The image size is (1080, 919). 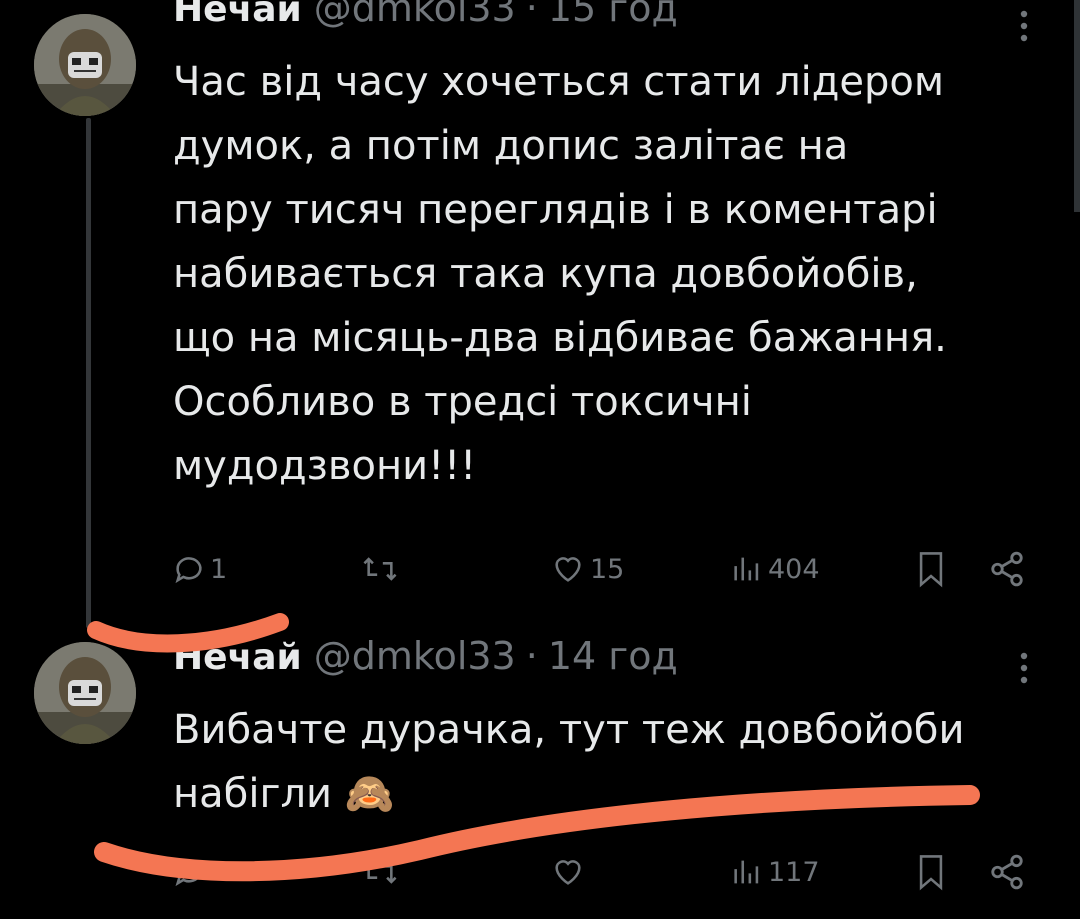 I want to click on tweet-header: Нечай @dmkol33 · 15 год, so click(x=425, y=23).